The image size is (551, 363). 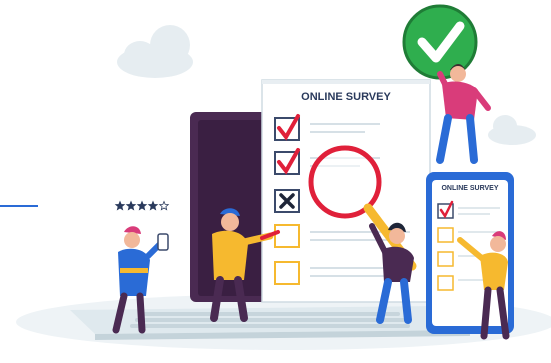 I want to click on cloud-left, so click(x=155, y=51).